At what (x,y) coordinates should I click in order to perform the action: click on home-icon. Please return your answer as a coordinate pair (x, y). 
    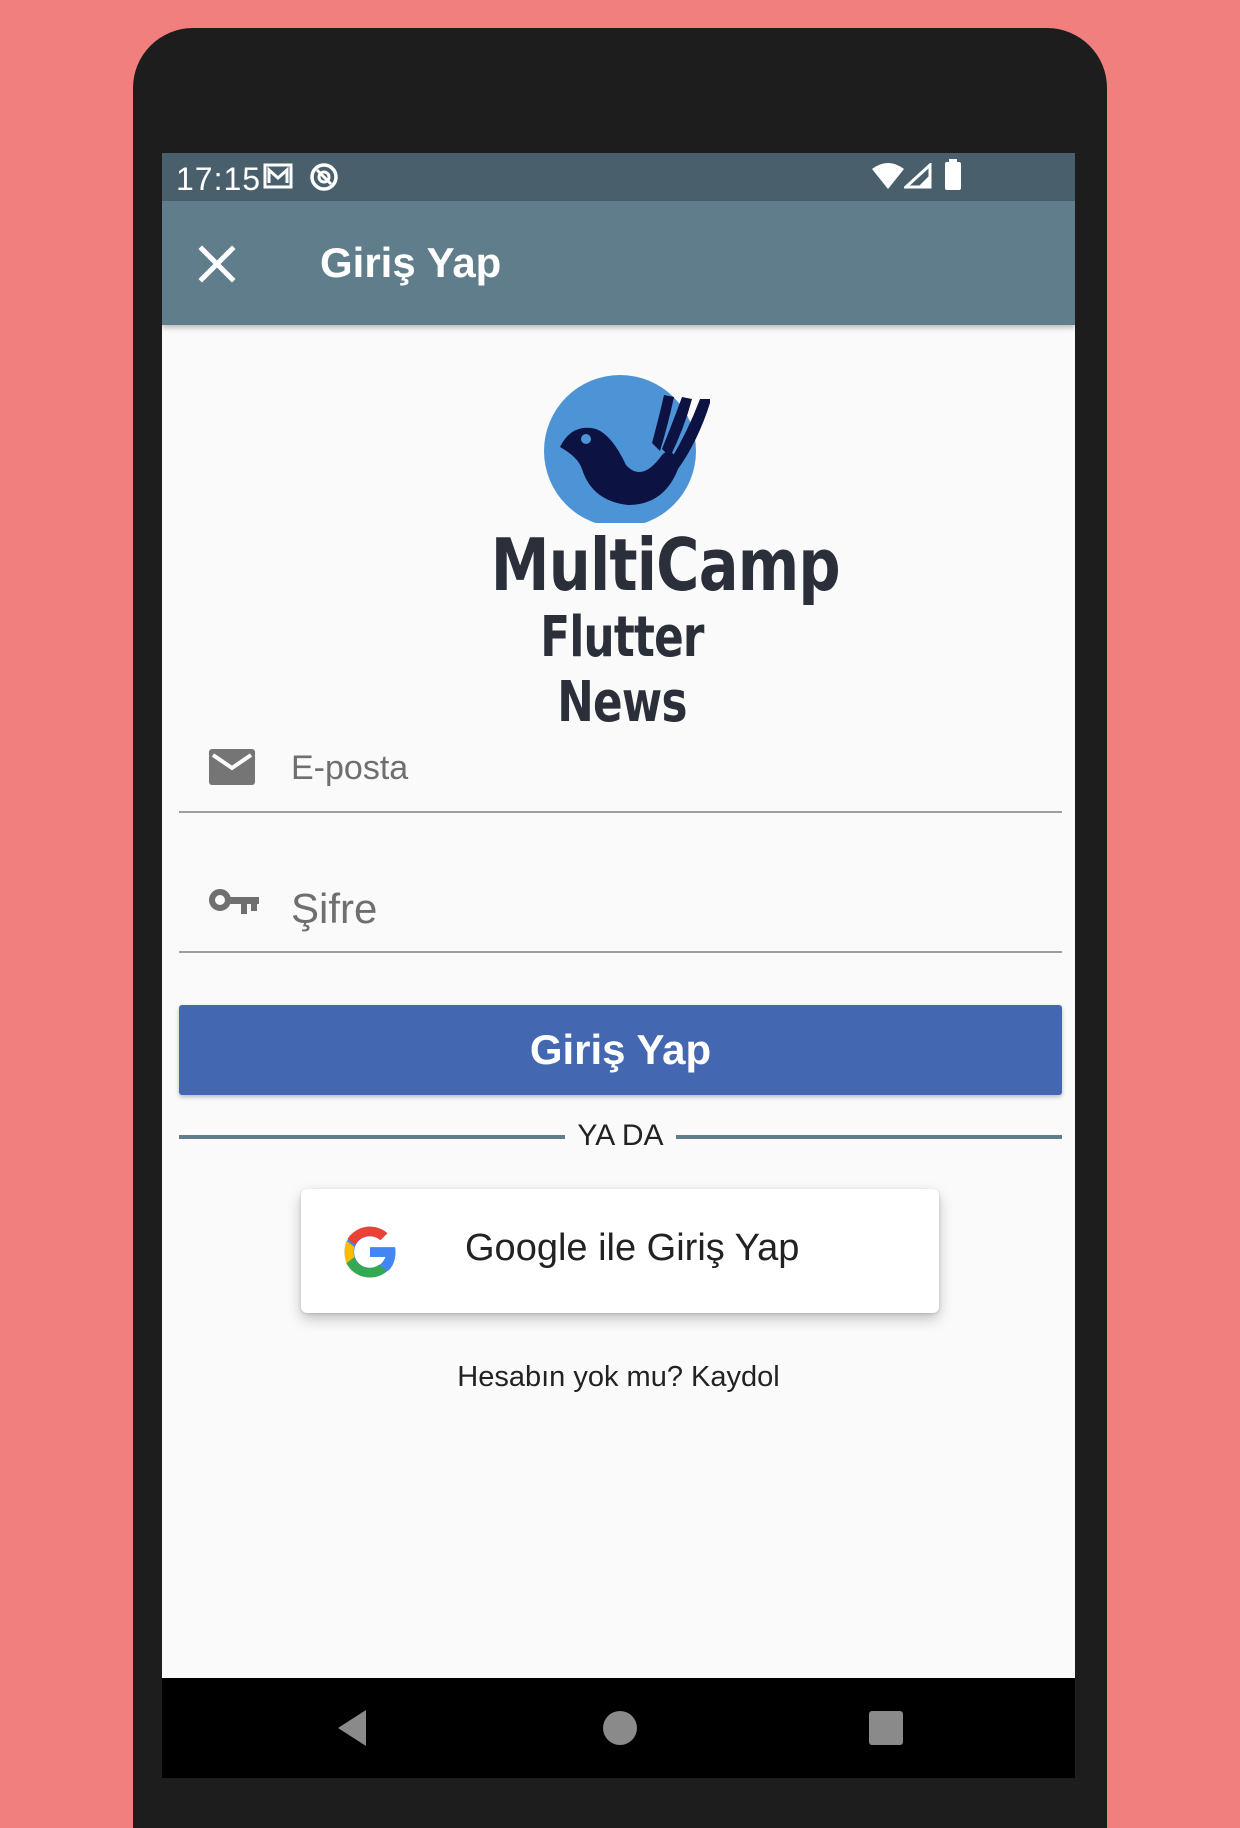
    Looking at the image, I should click on (620, 1730).